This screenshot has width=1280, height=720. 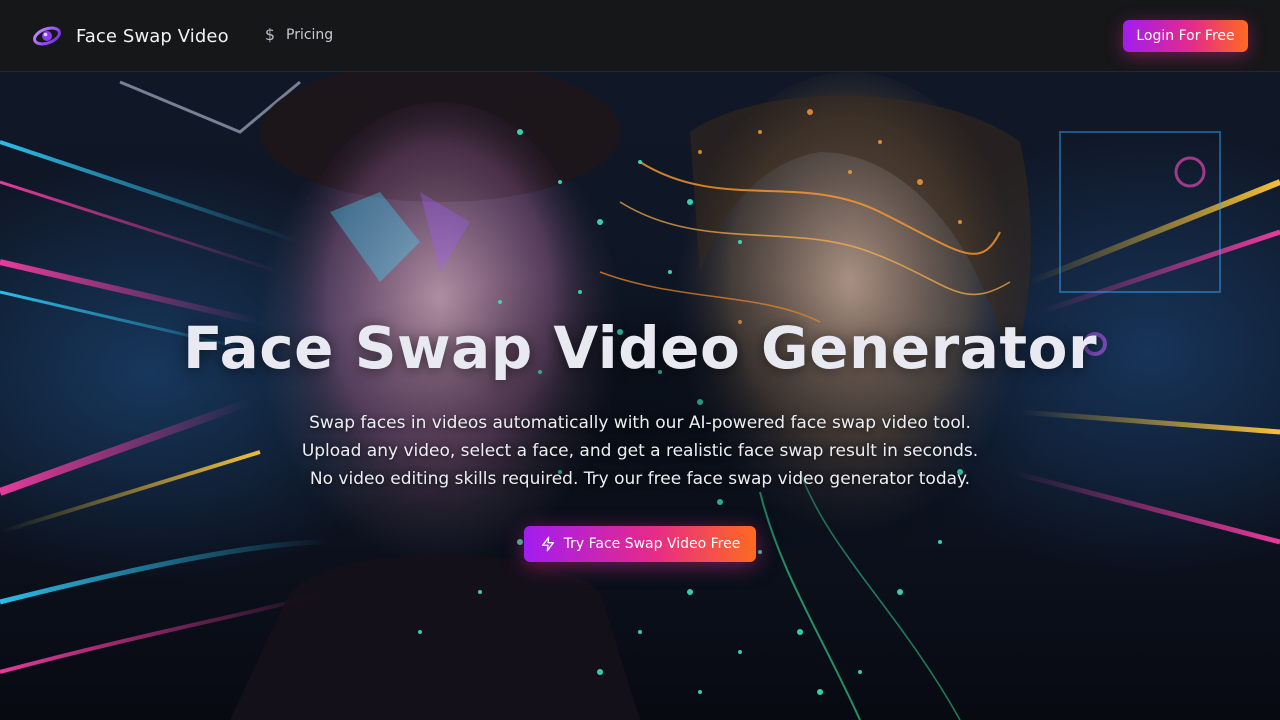 I want to click on dollar-icon: $, so click(x=270, y=34).